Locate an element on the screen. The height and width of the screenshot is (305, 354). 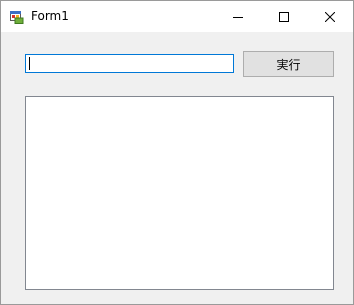
text-input-box is located at coordinates (130, 63).